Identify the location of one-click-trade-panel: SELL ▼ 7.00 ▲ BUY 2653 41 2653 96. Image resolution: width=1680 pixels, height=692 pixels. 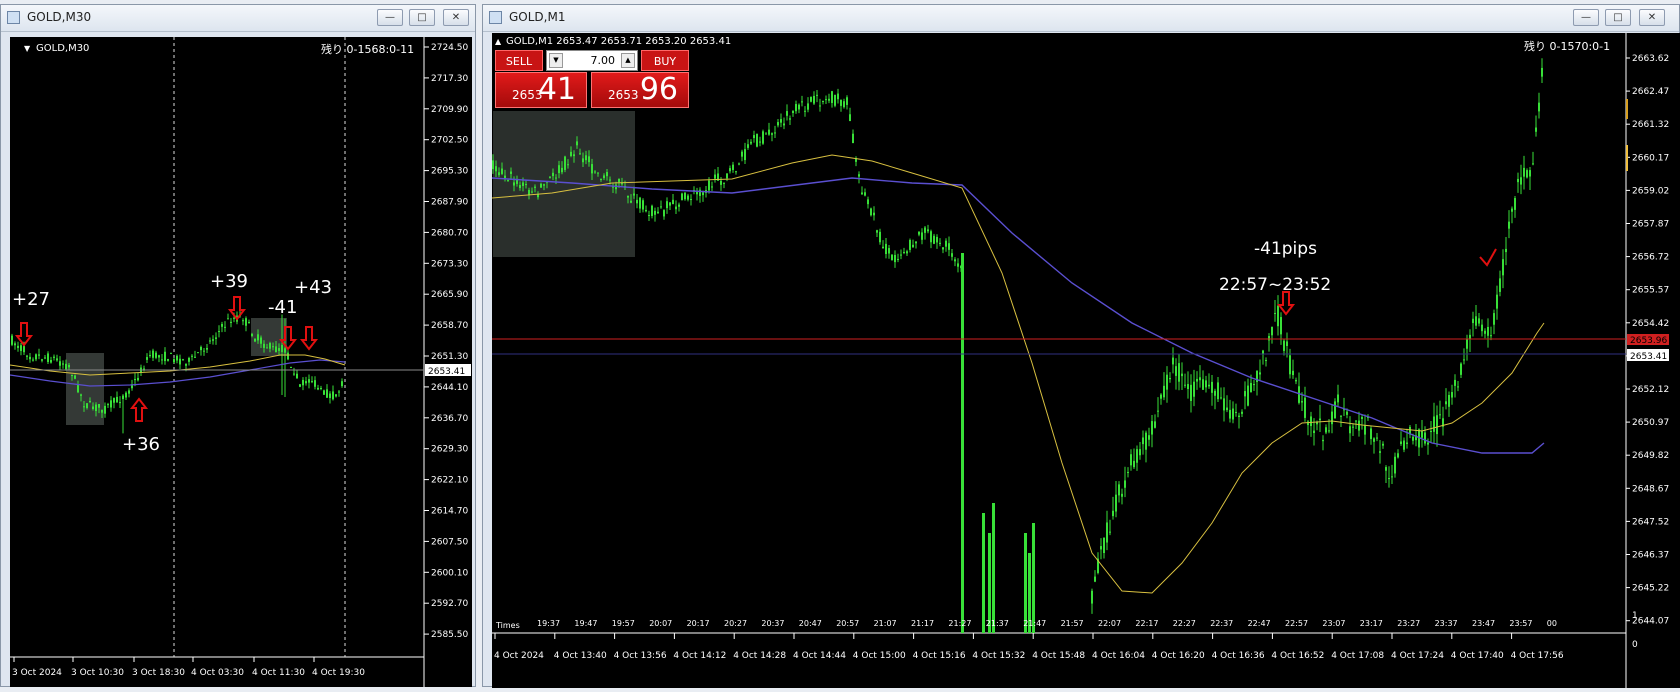
(592, 79).